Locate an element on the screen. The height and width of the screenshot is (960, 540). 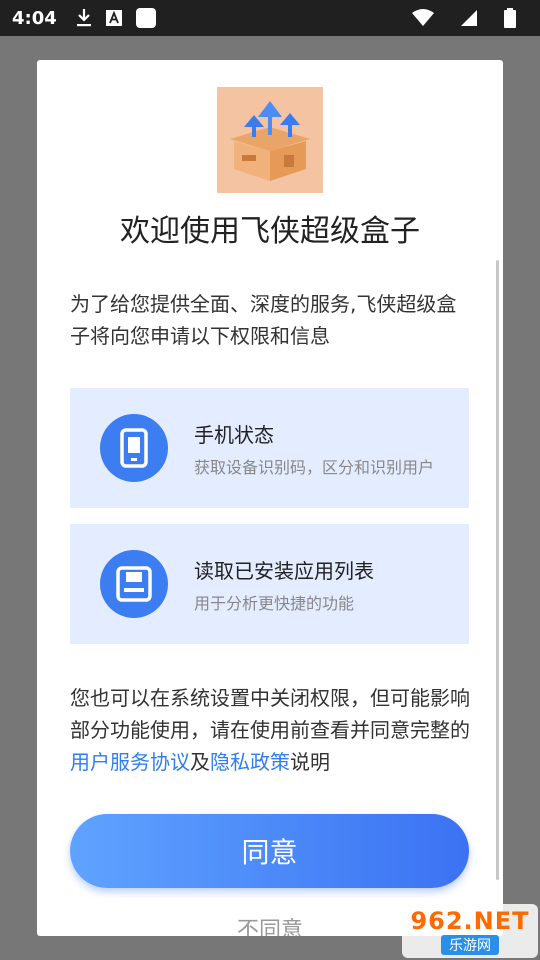
square-app-icon is located at coordinates (146, 18).